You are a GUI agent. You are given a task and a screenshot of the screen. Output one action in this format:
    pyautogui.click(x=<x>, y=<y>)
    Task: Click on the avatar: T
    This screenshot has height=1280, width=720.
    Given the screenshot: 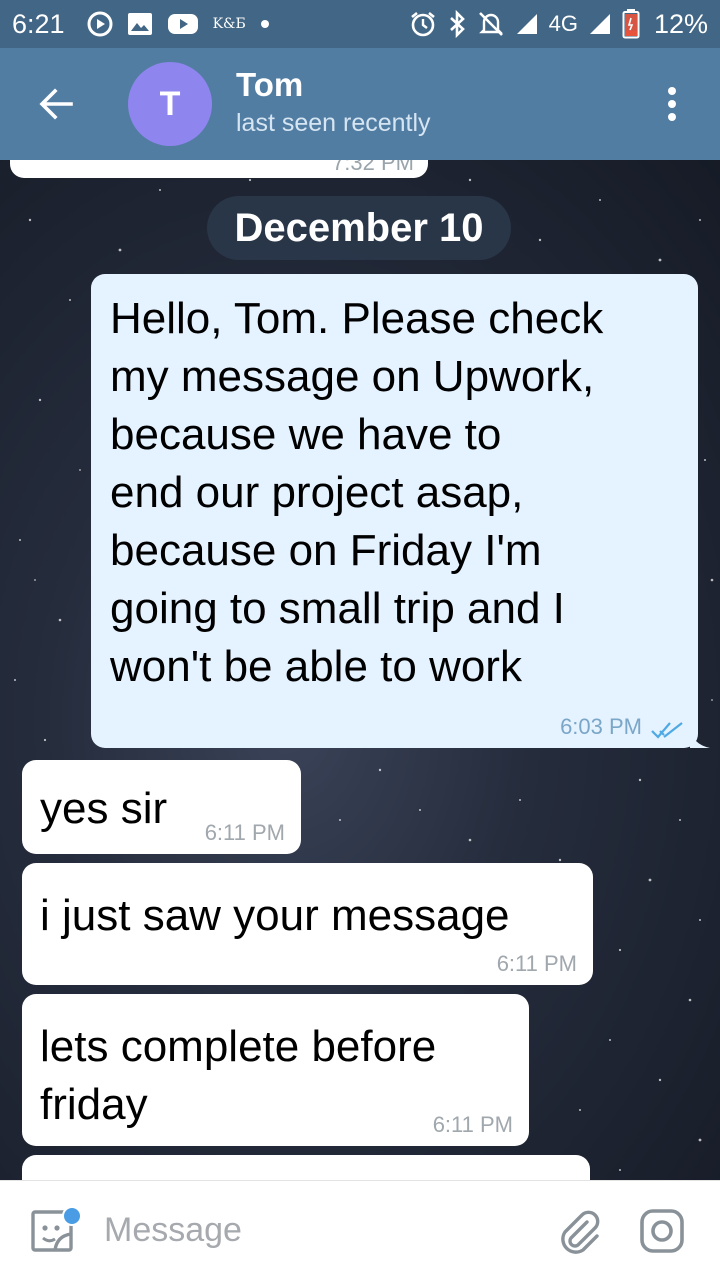 What is the action you would take?
    pyautogui.click(x=170, y=104)
    